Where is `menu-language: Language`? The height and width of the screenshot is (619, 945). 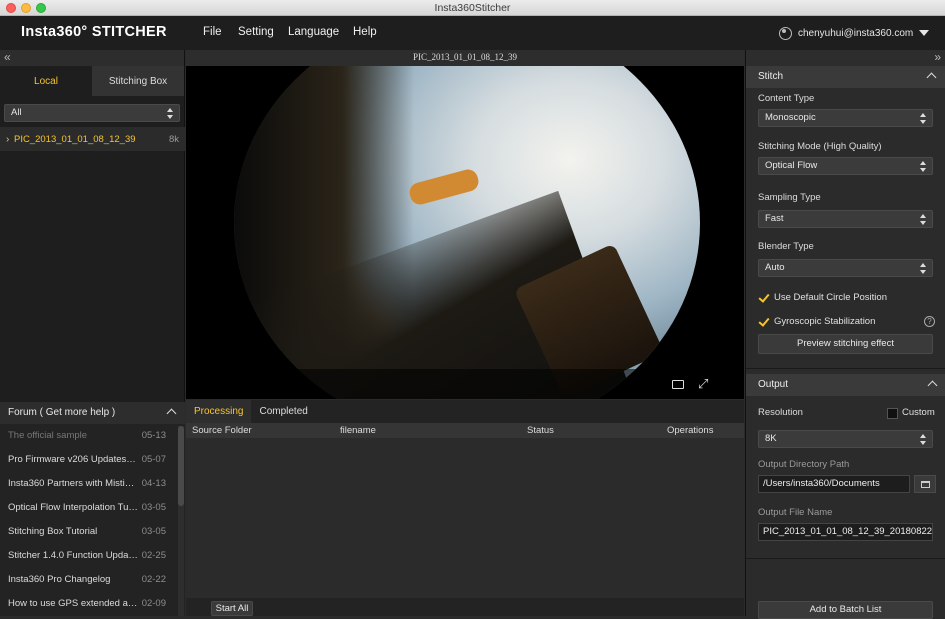 menu-language: Language is located at coordinates (313, 32).